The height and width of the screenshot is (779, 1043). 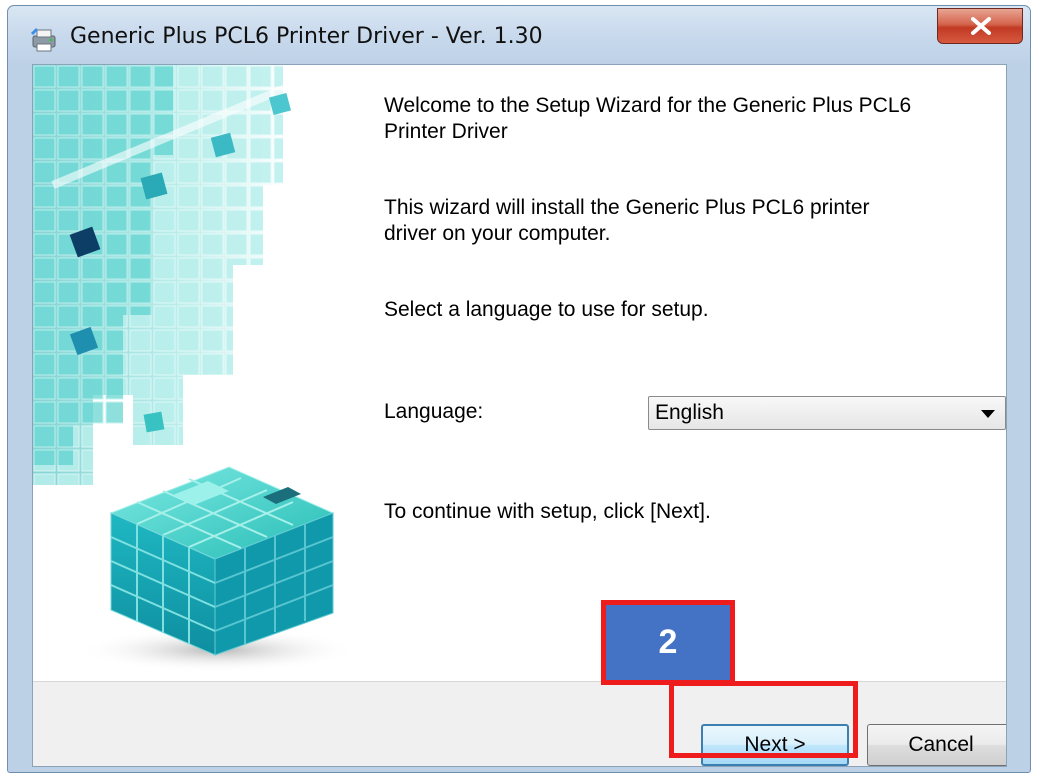 What do you see at coordinates (668, 642) in the screenshot?
I see `step-number-badge: 2` at bounding box center [668, 642].